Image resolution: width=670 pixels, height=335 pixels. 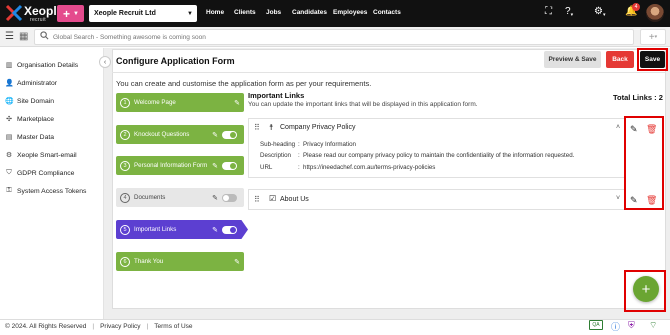 What do you see at coordinates (125, 165) in the screenshot?
I see `step-number: 3` at bounding box center [125, 165].